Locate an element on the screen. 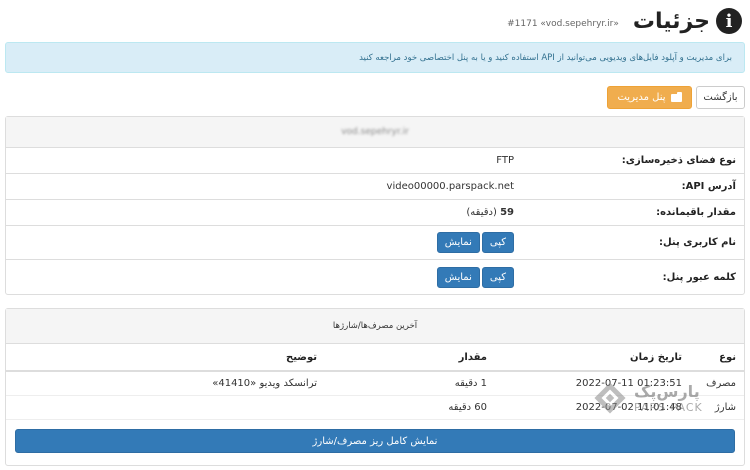 The image size is (750, 470). panel-password-row: کلمه عبور پنل: کپینمایش is located at coordinates (375, 277).